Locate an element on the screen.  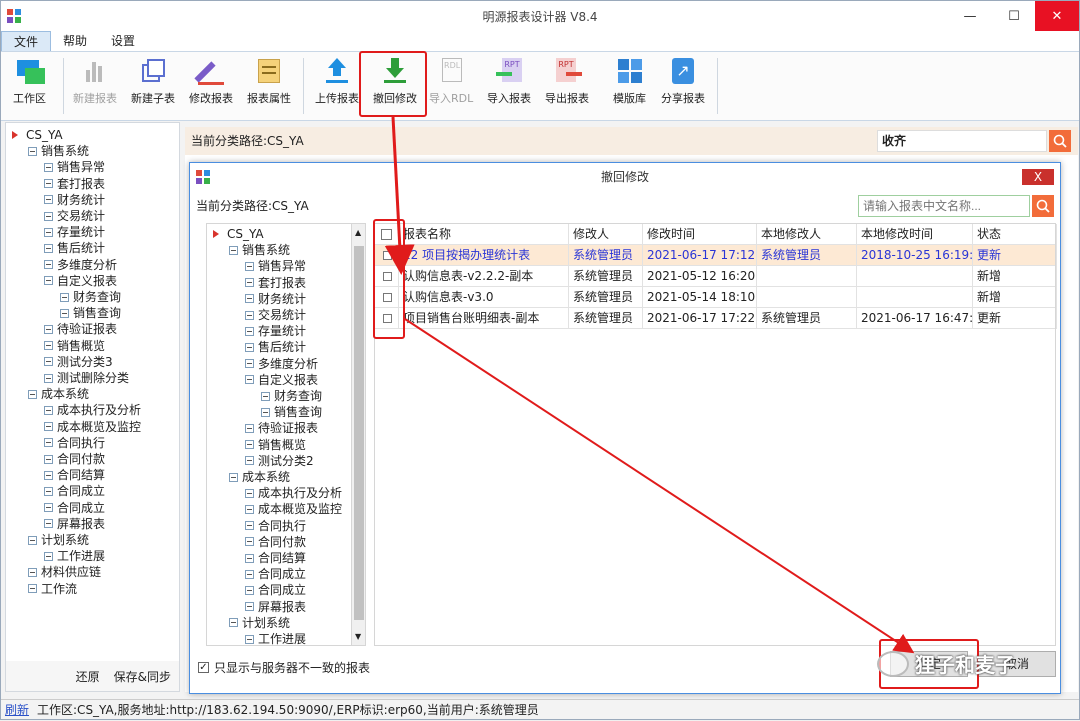
wechat-icon is located at coordinates (893, 663).